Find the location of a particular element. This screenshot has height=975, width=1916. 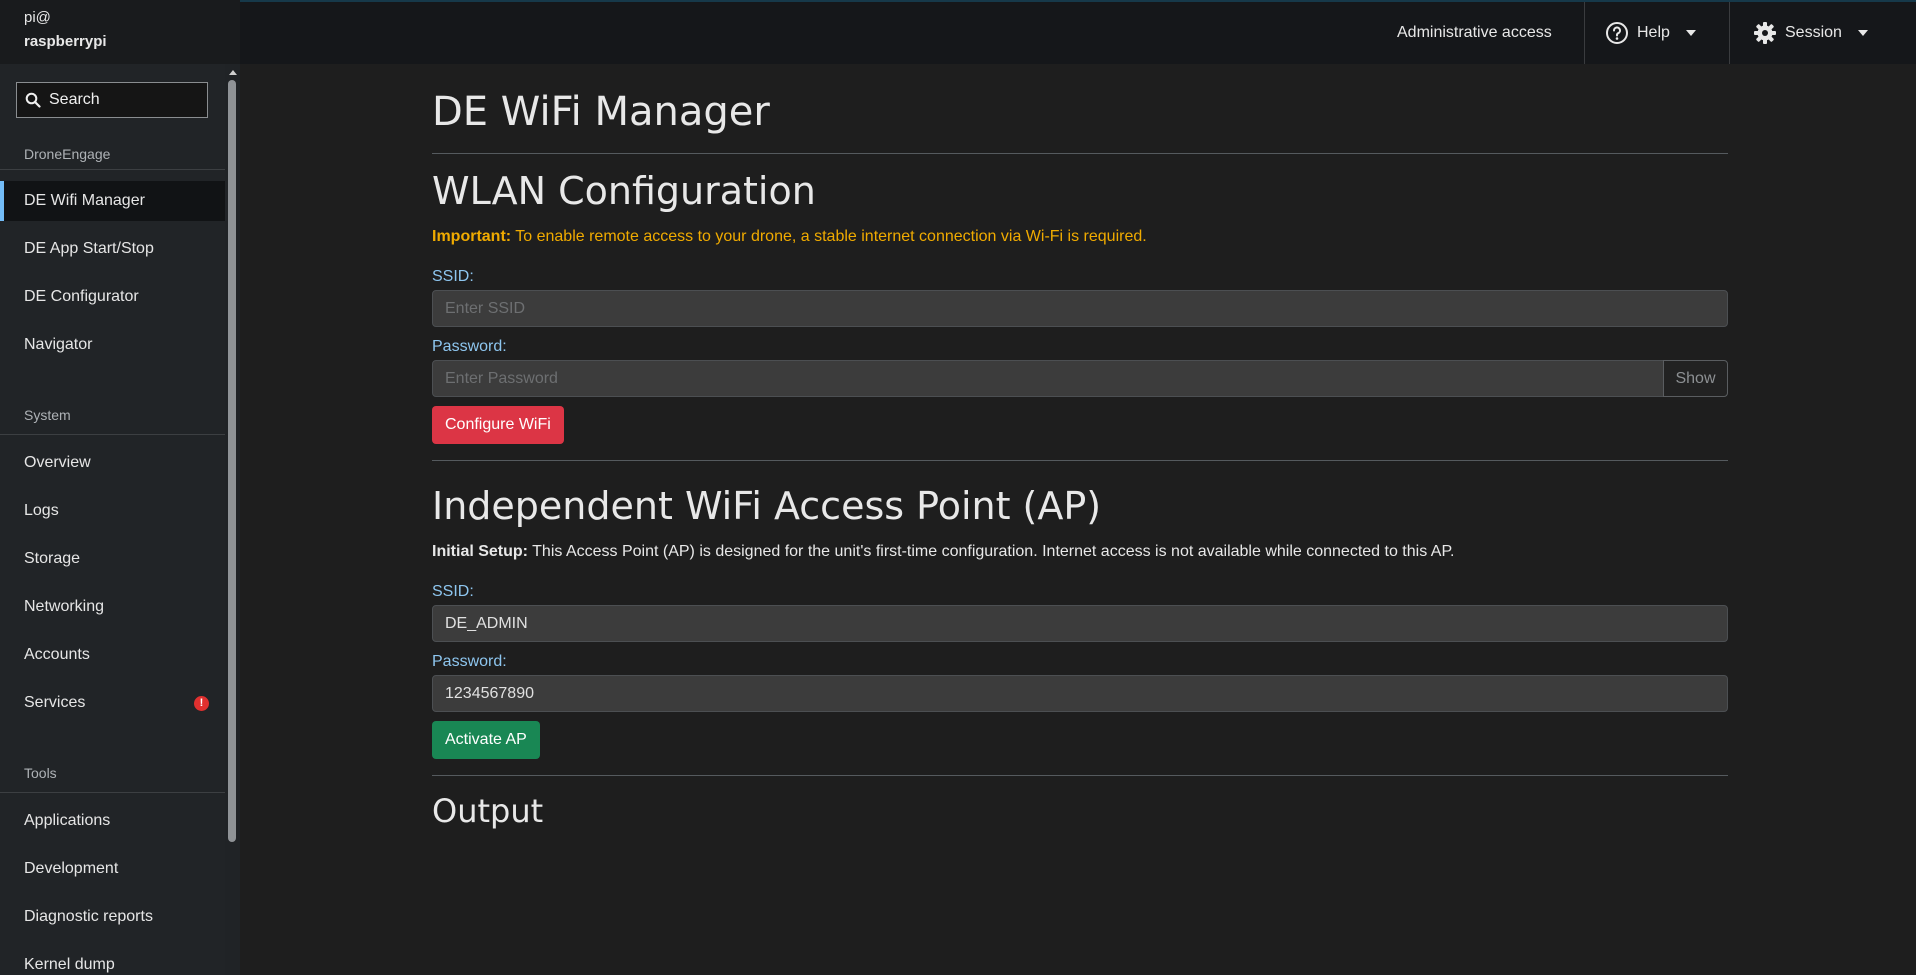

host-switcher: pi@ raspberrypi is located at coordinates (120, 32).